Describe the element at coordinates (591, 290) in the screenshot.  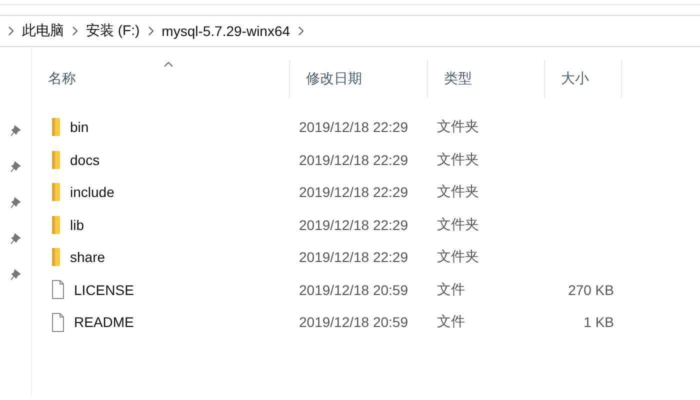
I see `file-size: 270 KB` at that location.